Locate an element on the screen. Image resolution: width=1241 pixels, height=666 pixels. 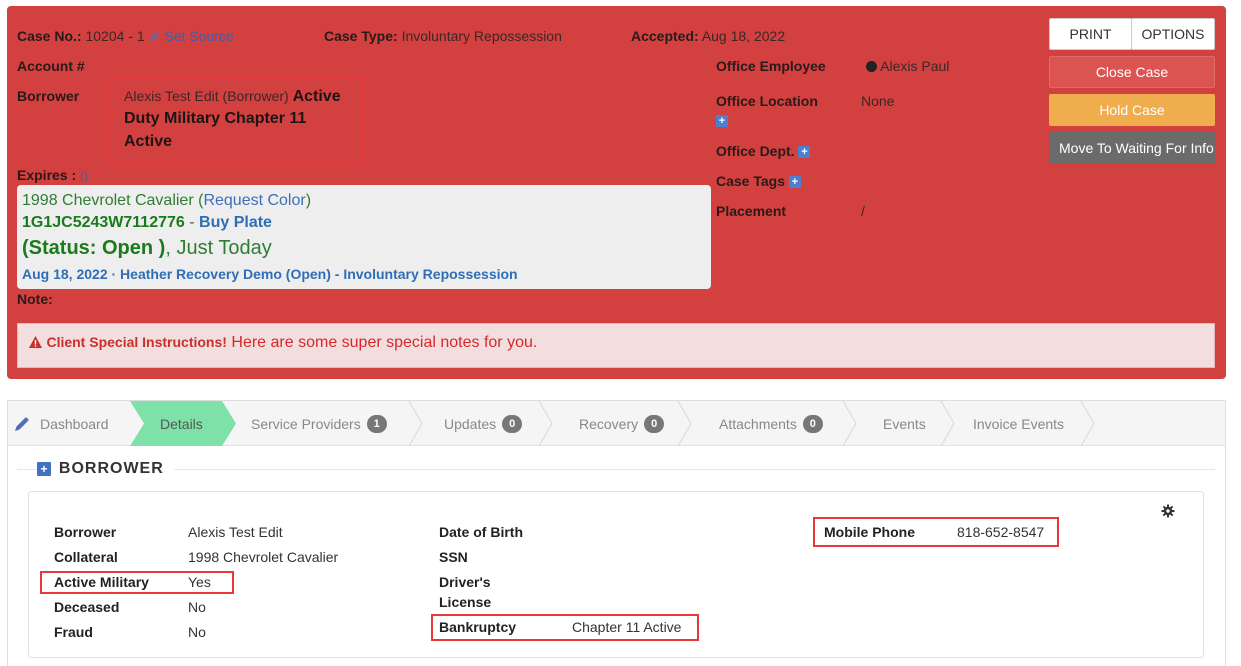
special-instructions-label: Client Special Instructions! is located at coordinates (136, 342).